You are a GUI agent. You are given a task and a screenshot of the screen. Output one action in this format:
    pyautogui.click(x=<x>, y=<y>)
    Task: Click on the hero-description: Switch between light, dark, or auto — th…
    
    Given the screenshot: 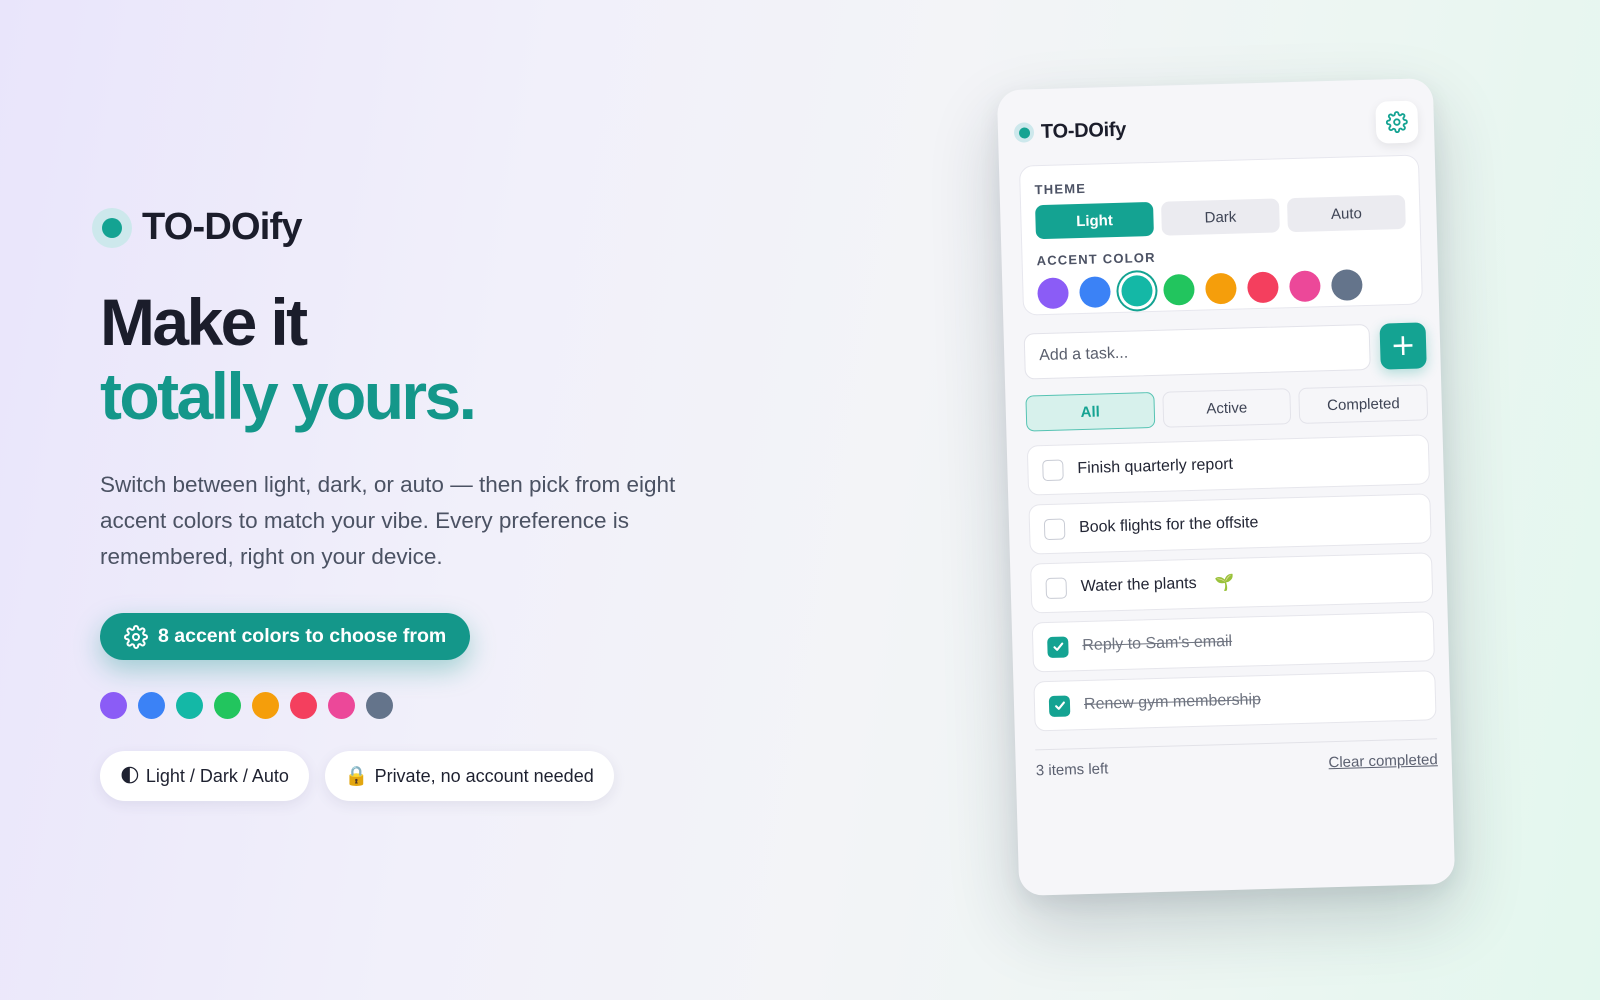 What is the action you would take?
    pyautogui.click(x=388, y=520)
    